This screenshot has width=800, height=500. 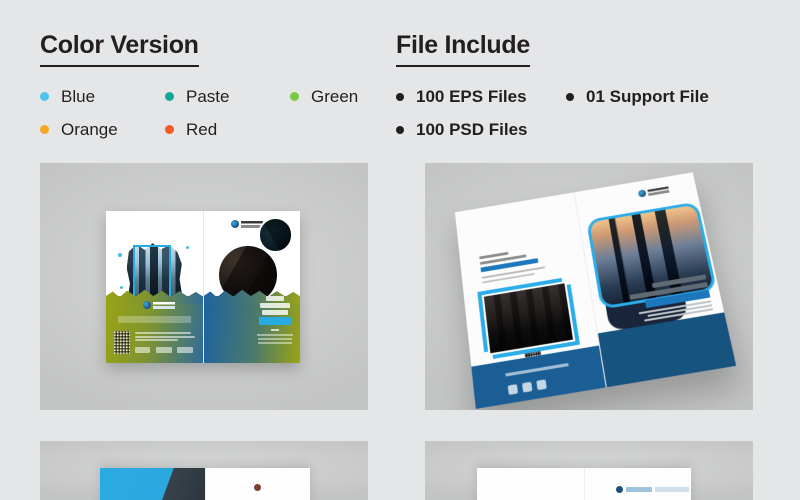 I want to click on file-include-label: 100 PSD Files, so click(x=472, y=129).